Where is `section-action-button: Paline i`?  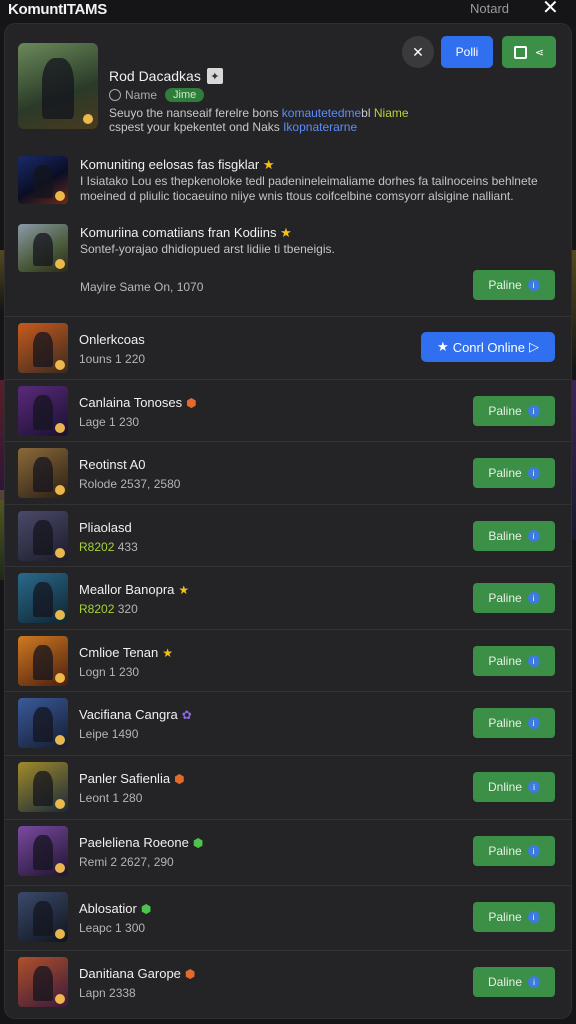 section-action-button: Paline i is located at coordinates (514, 285).